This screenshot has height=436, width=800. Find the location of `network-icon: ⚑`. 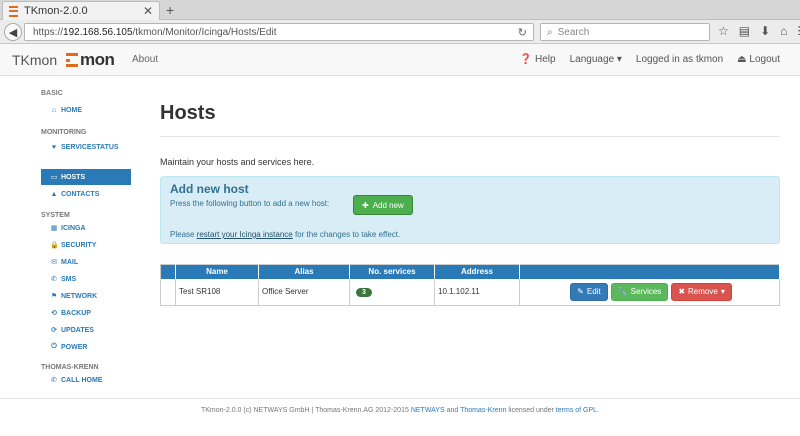

network-icon: ⚑ is located at coordinates (54, 296).